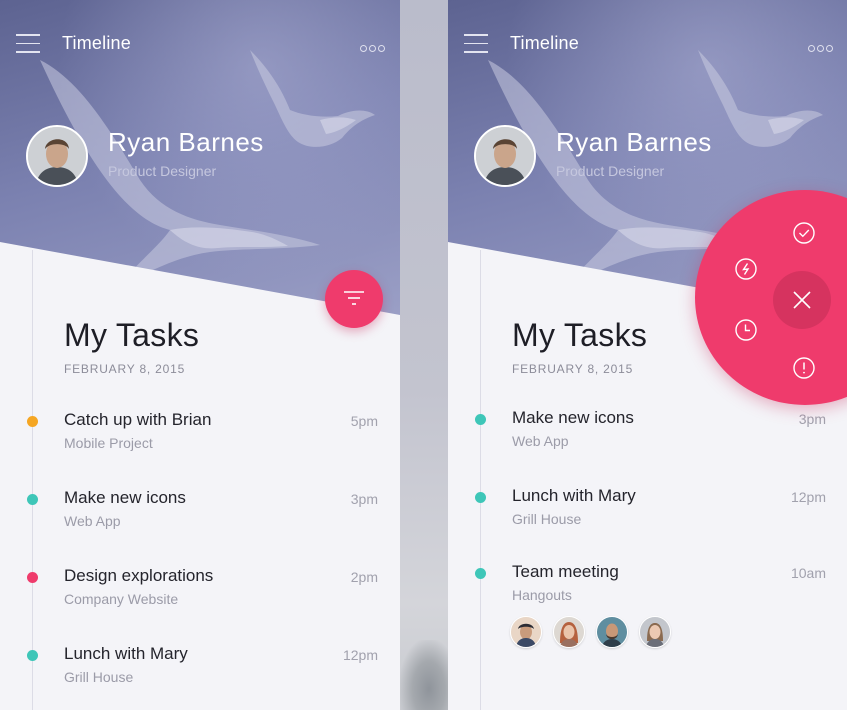 This screenshot has width=847, height=710. I want to click on alert-icon, so click(804, 368).